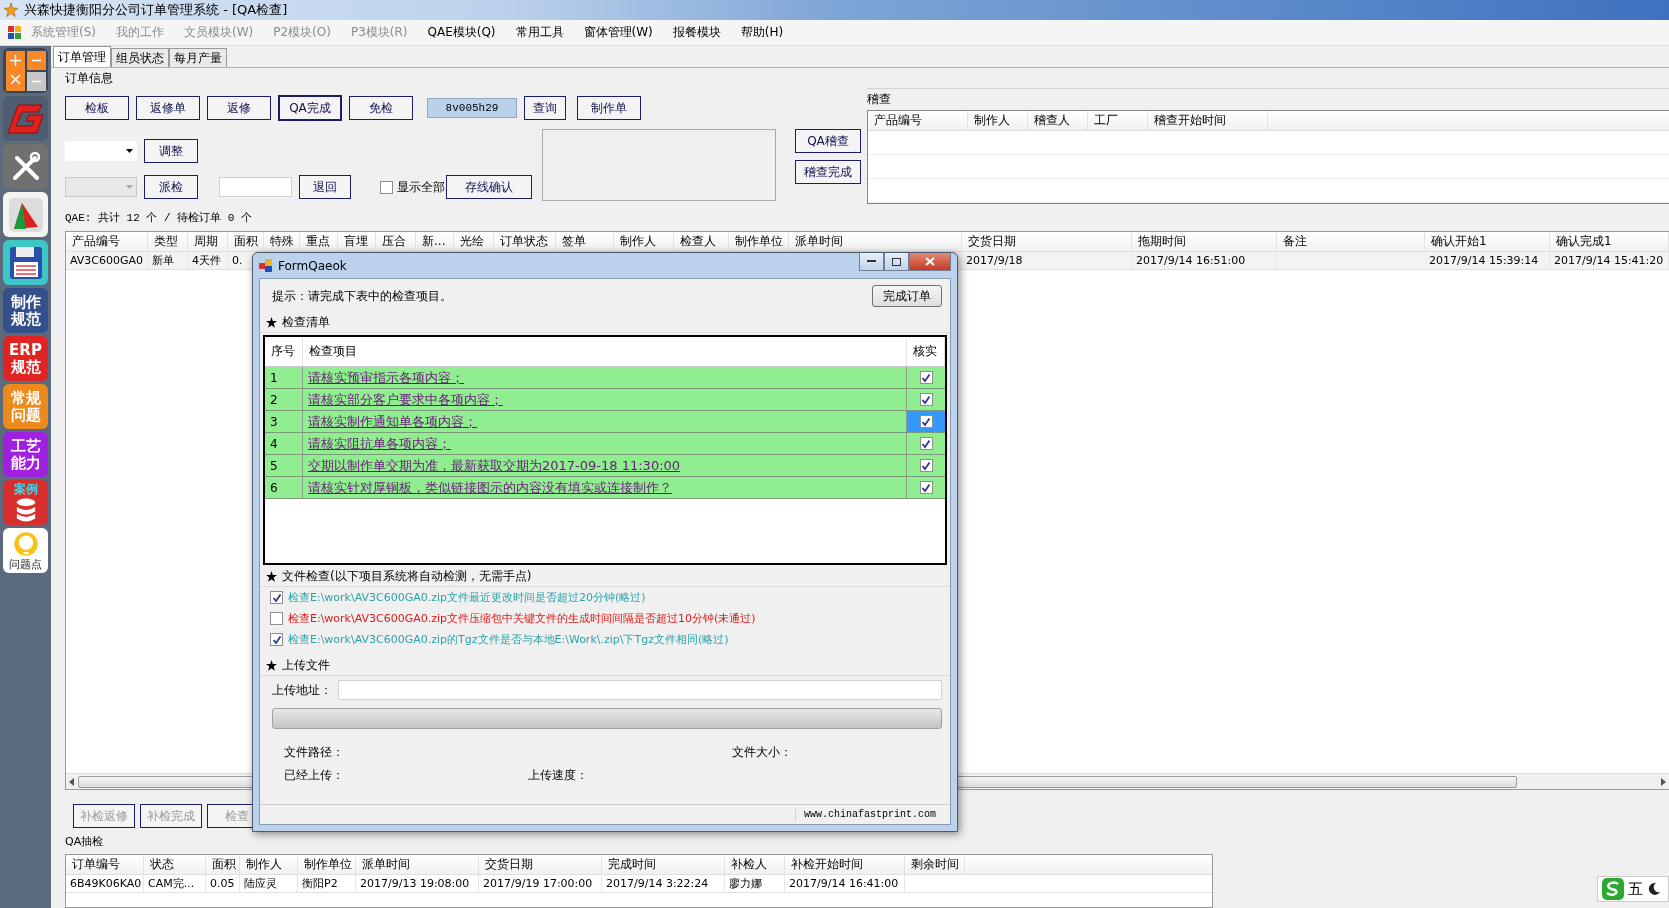 This screenshot has height=908, width=1669. I want to click on order-code-label: 8v005h29, so click(472, 108).